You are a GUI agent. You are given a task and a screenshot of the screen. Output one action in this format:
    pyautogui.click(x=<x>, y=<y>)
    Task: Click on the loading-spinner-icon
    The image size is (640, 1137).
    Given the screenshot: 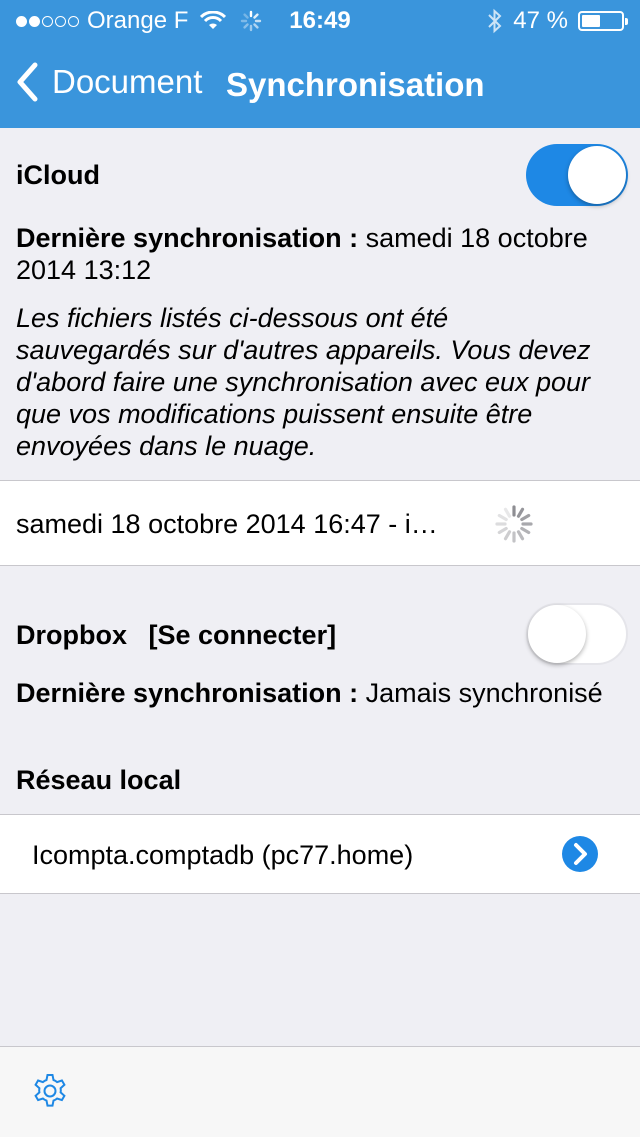 What is the action you would take?
    pyautogui.click(x=514, y=524)
    